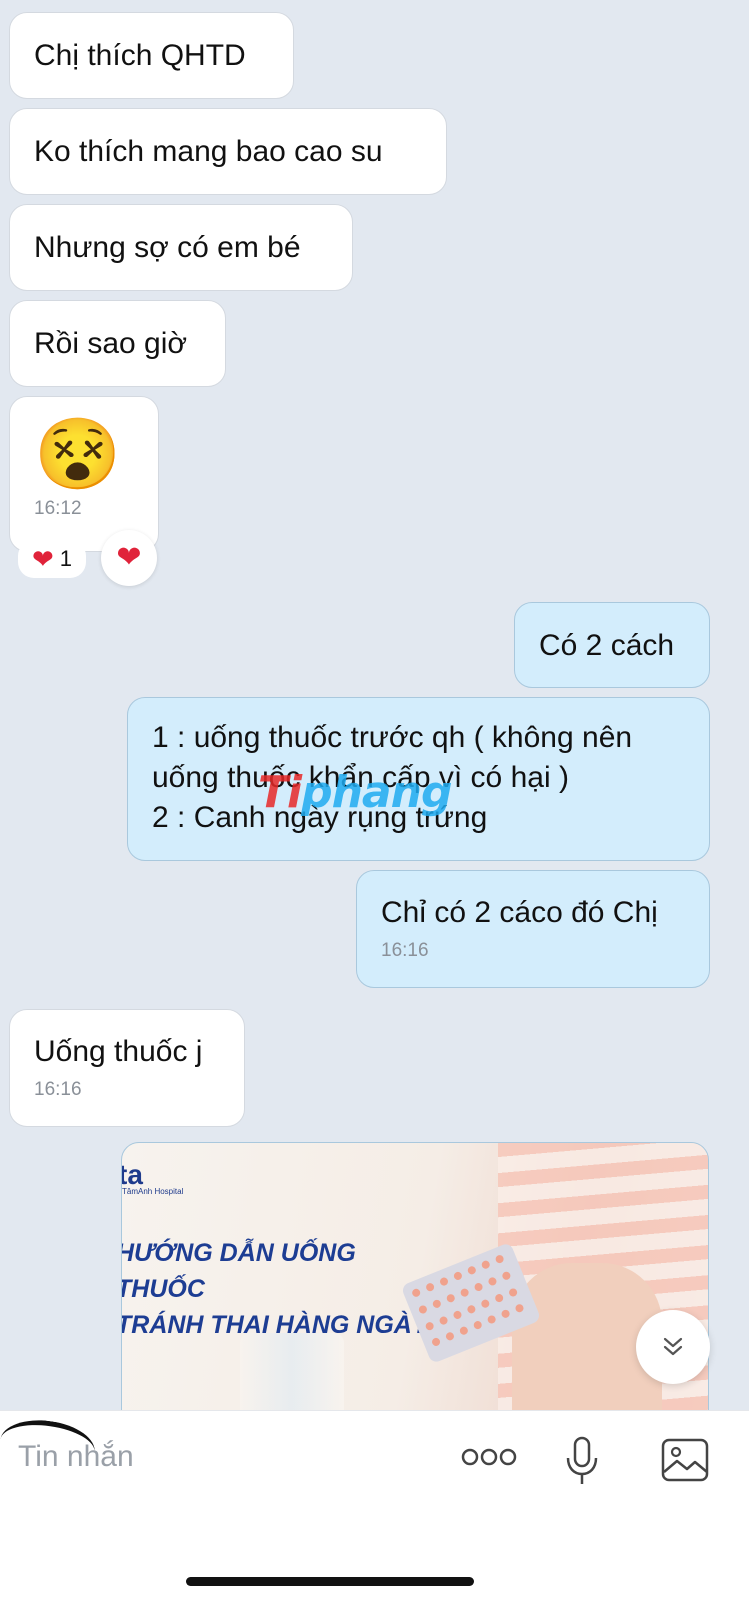 Image resolution: width=749 pixels, height=1600 pixels. Describe the element at coordinates (153, 1191) in the screenshot. I see `hospital-logo-subtext: TâmAnh Hospital` at that location.